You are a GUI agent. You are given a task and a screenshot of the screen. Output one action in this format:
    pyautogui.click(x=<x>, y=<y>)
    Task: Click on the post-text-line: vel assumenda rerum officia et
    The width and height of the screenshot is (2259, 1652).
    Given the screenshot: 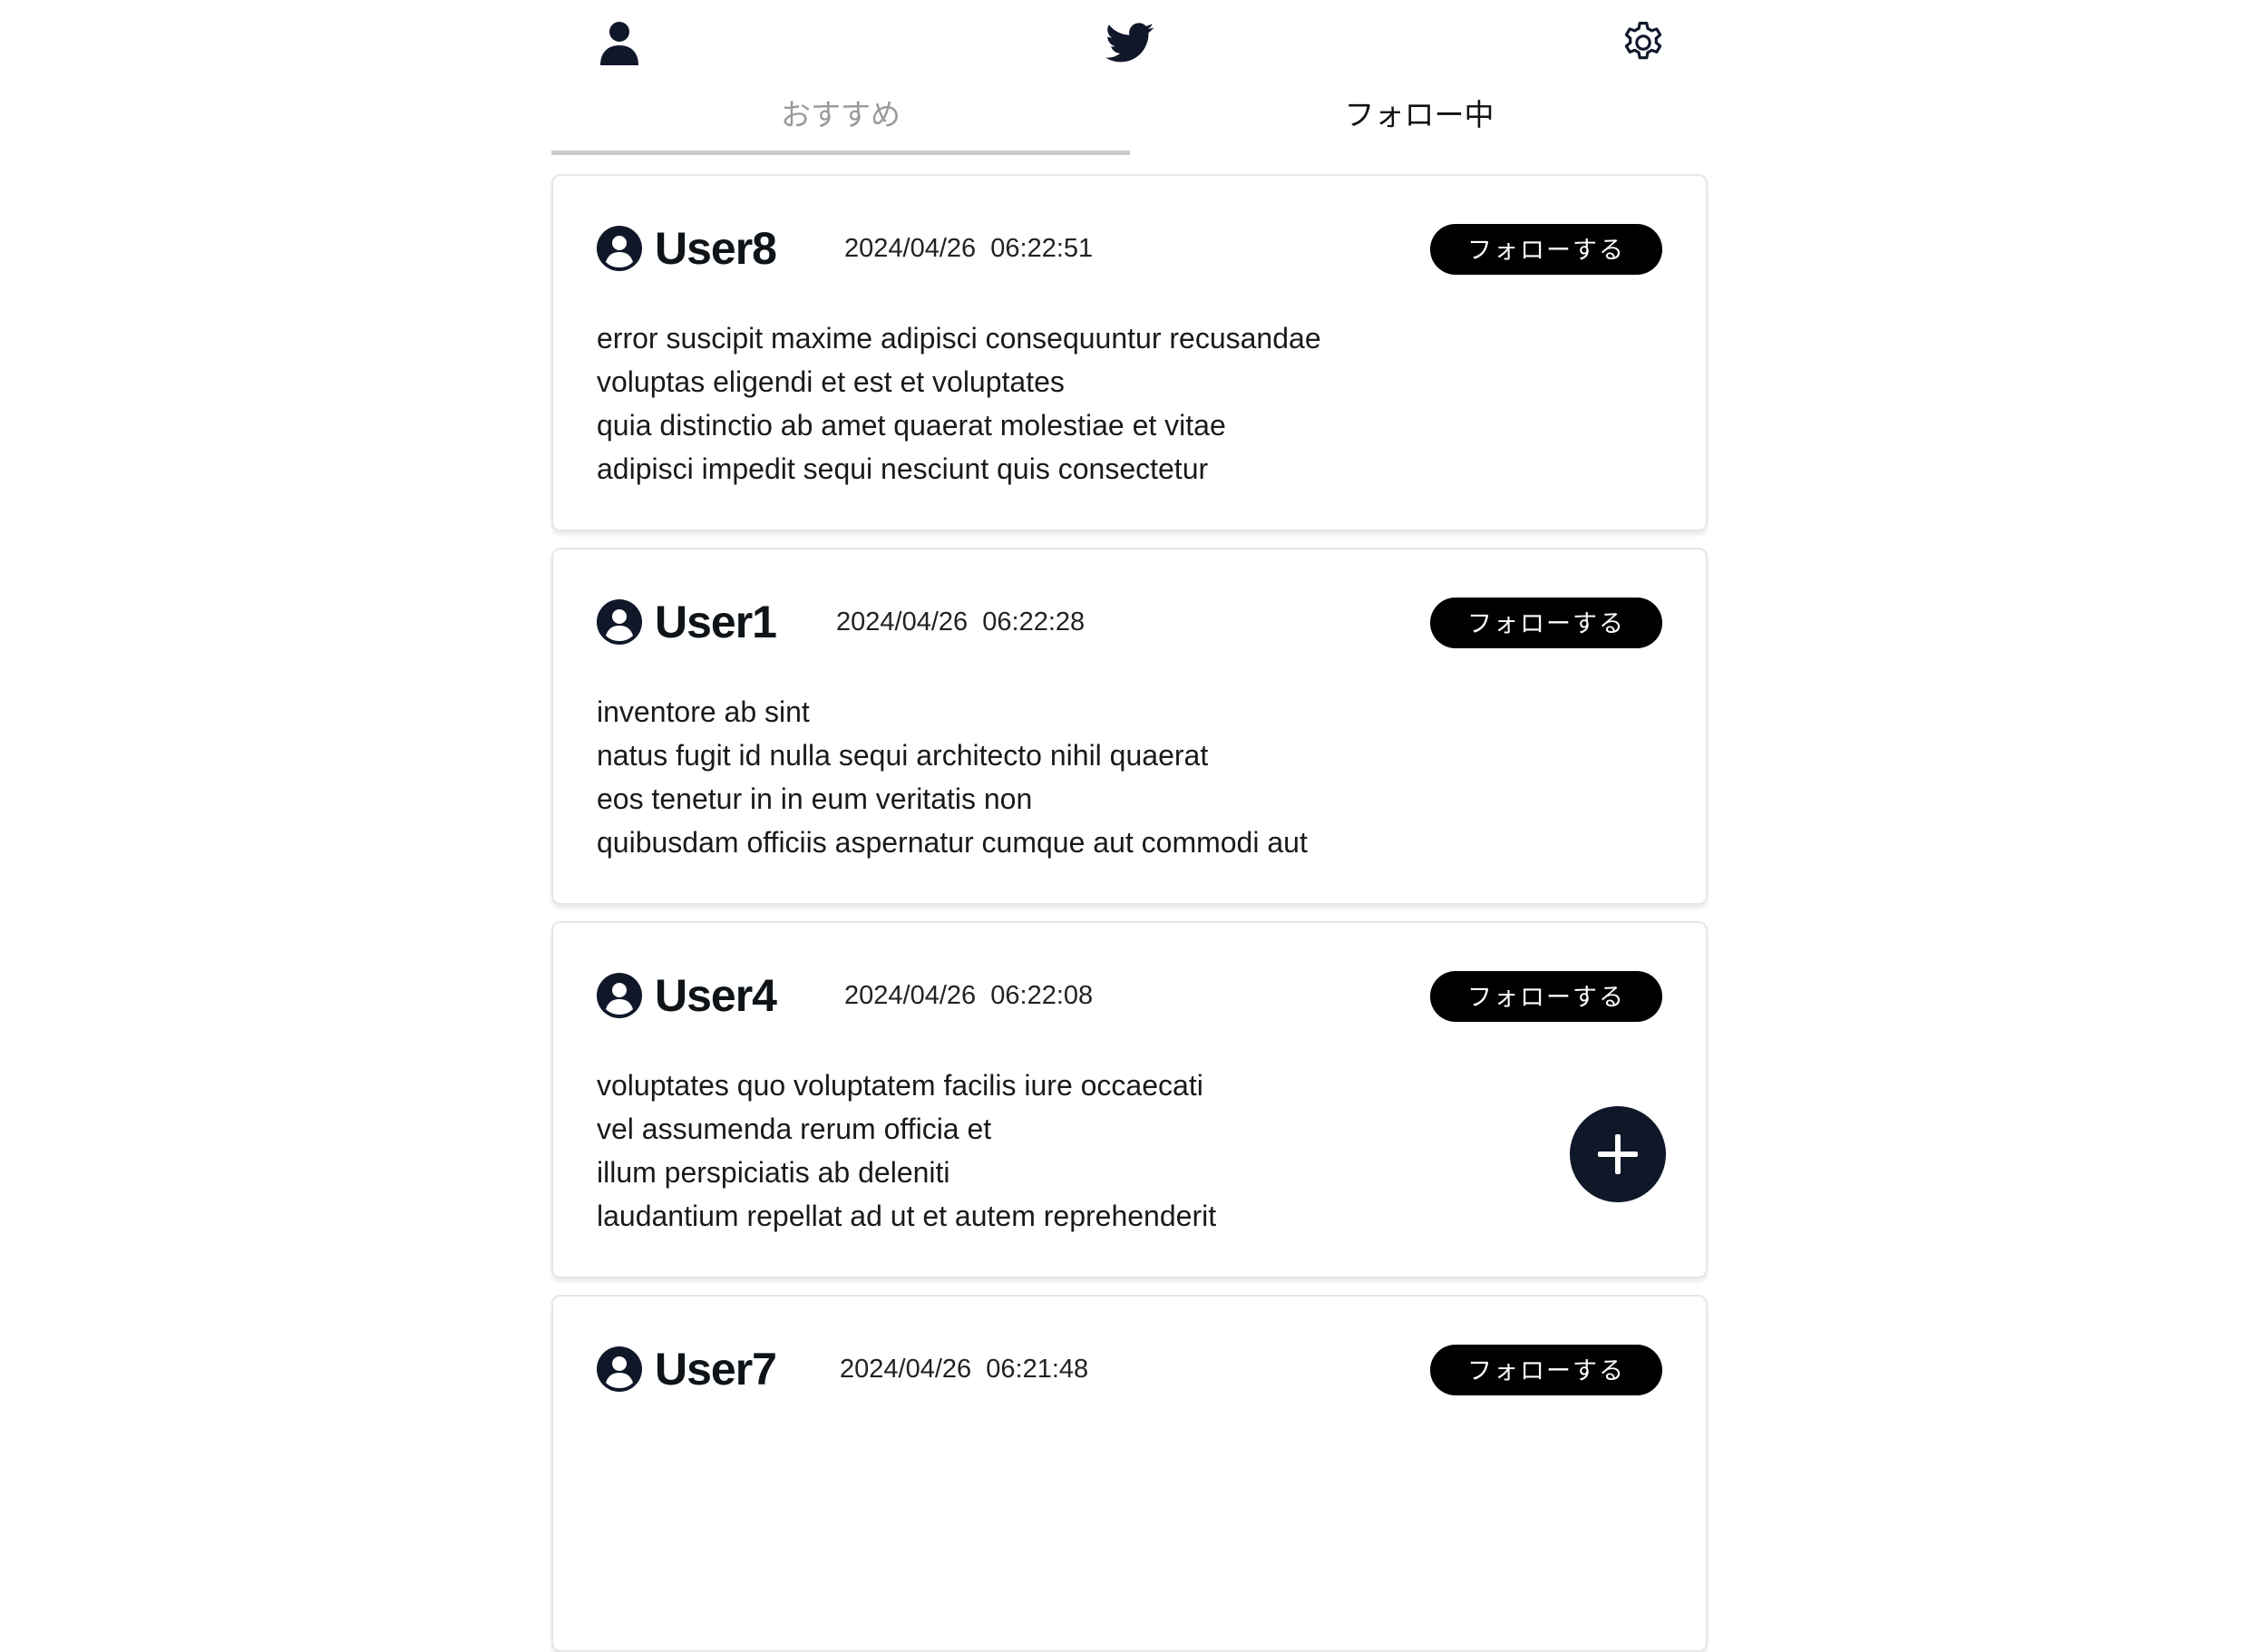 What is the action you would take?
    pyautogui.click(x=794, y=1129)
    